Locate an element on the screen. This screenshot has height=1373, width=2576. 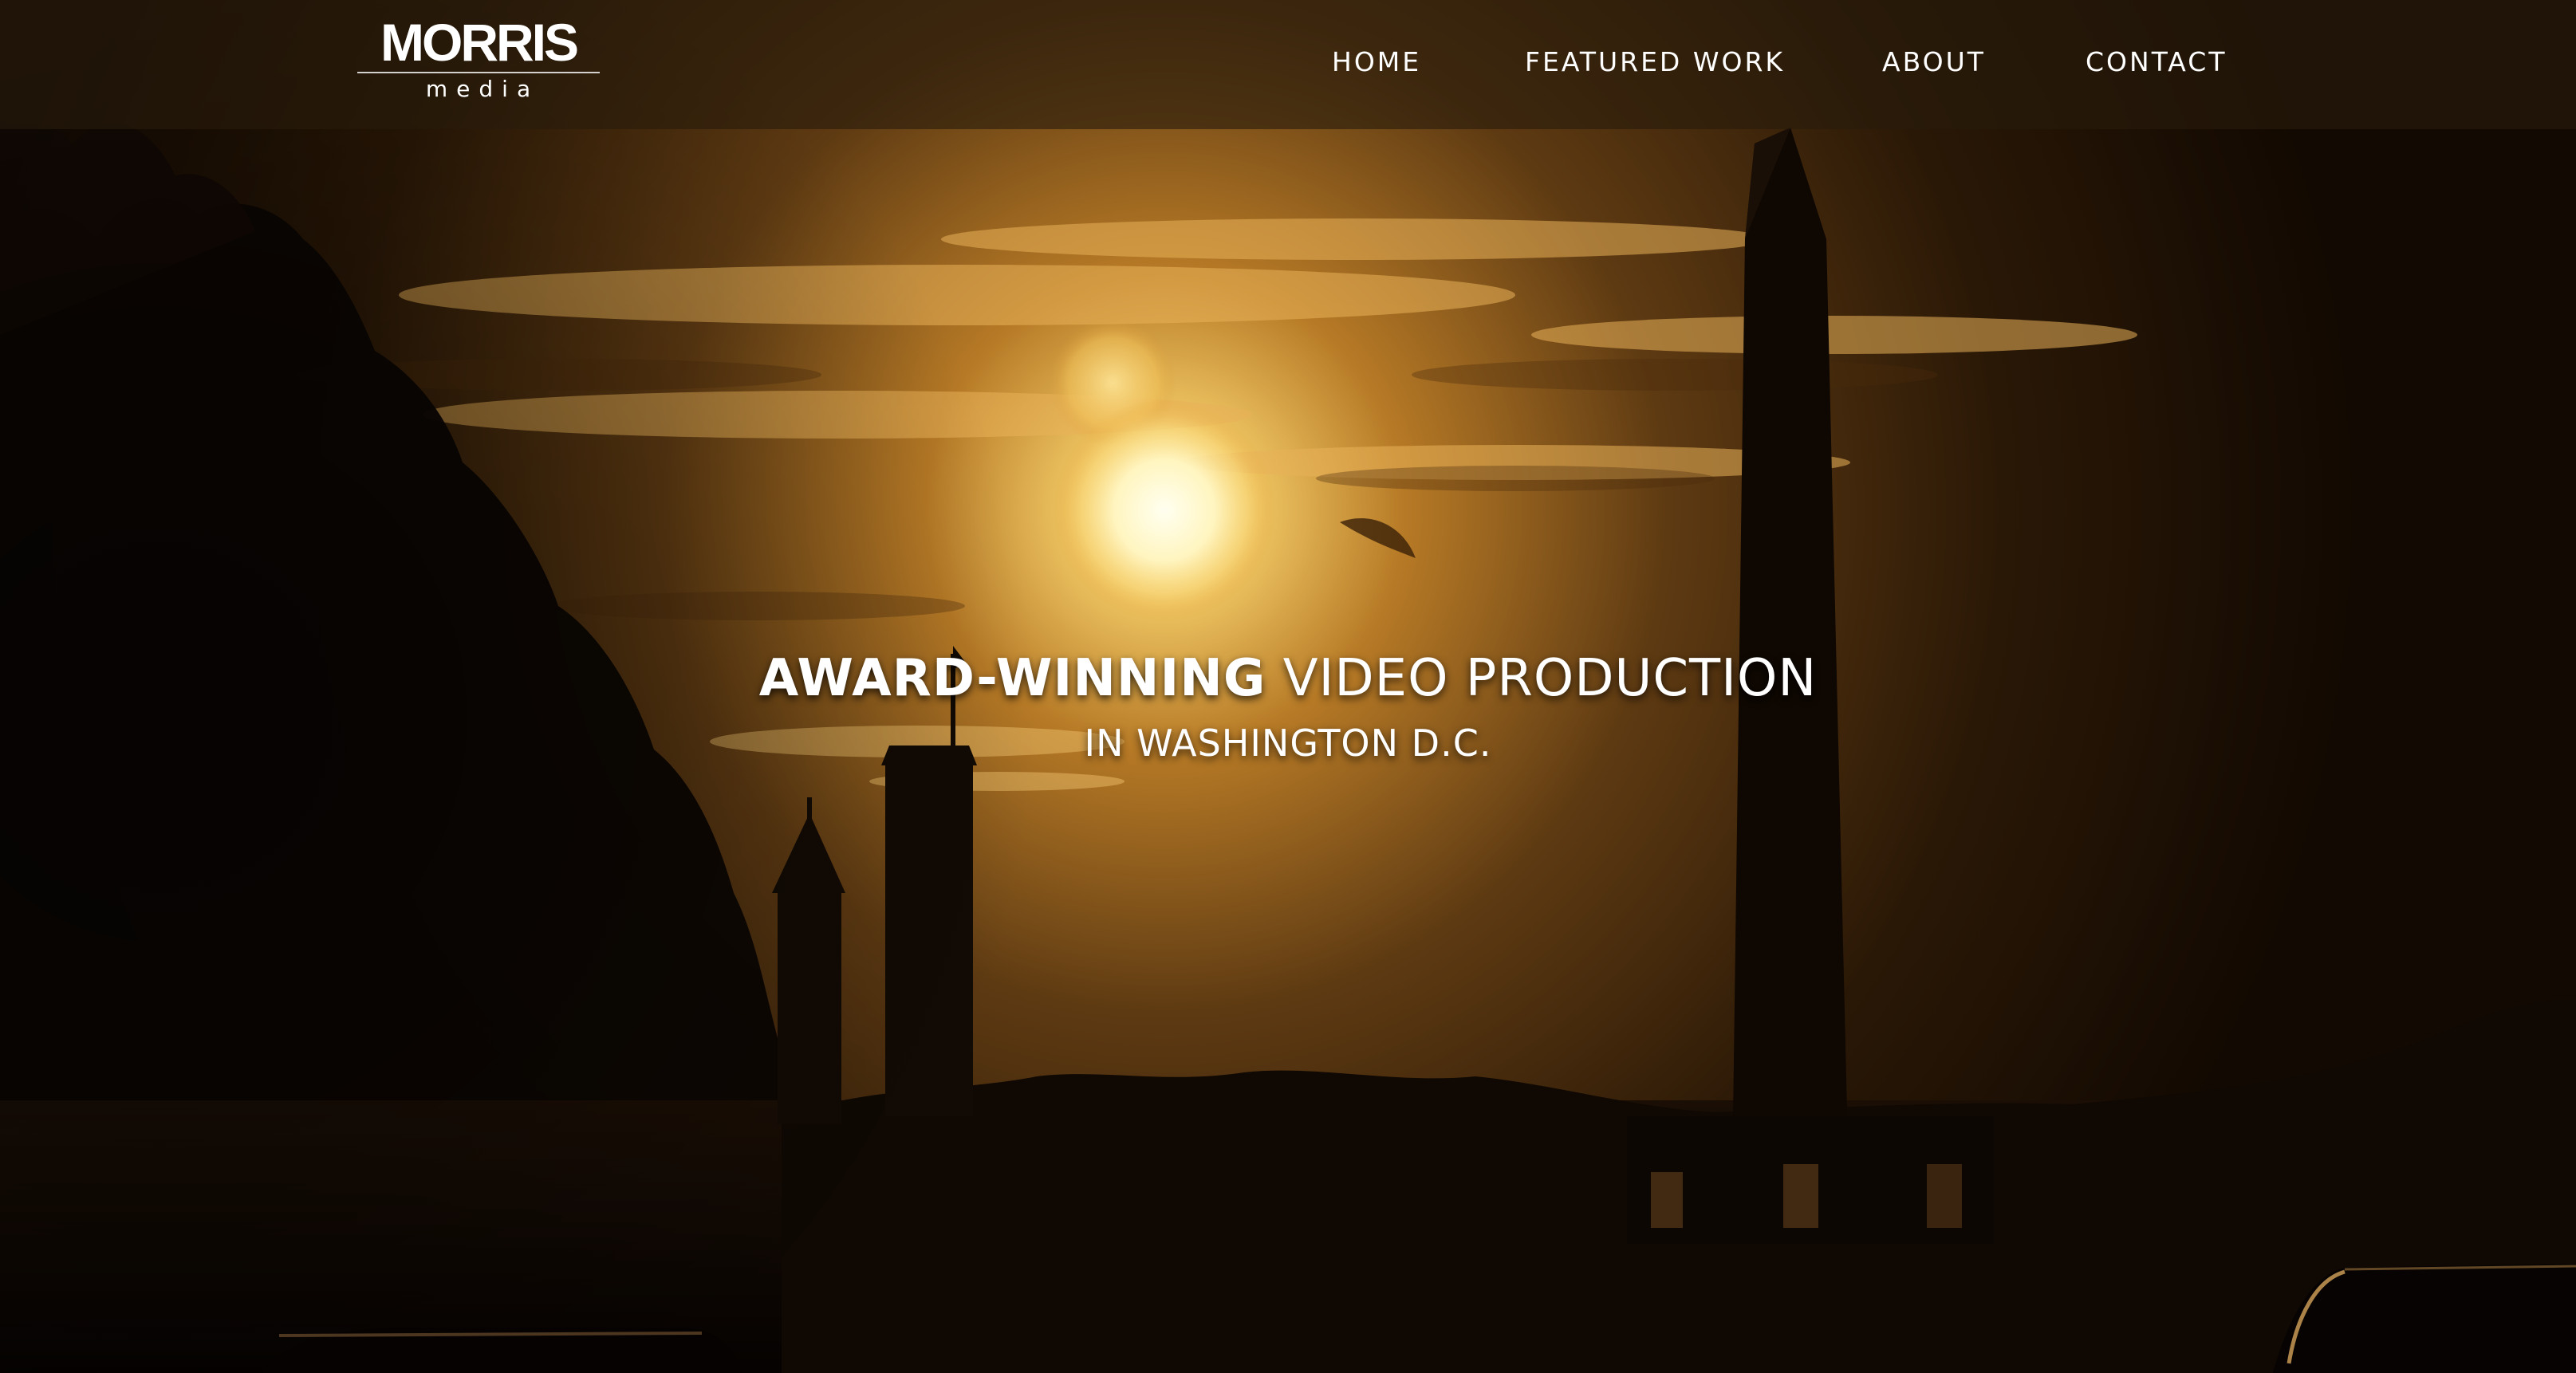
nav-item-featured-work: FEATURED WORK is located at coordinates (1655, 62).